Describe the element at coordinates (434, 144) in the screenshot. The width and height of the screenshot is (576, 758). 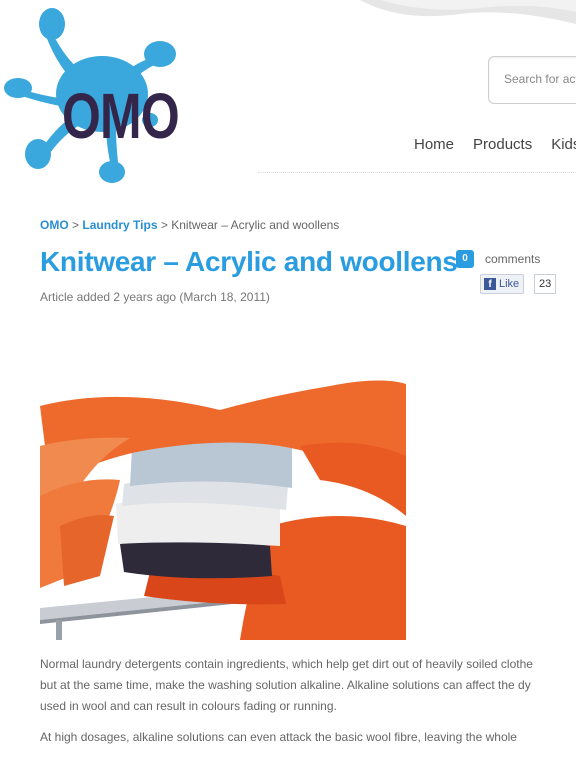
I see `nav-home: Home` at that location.